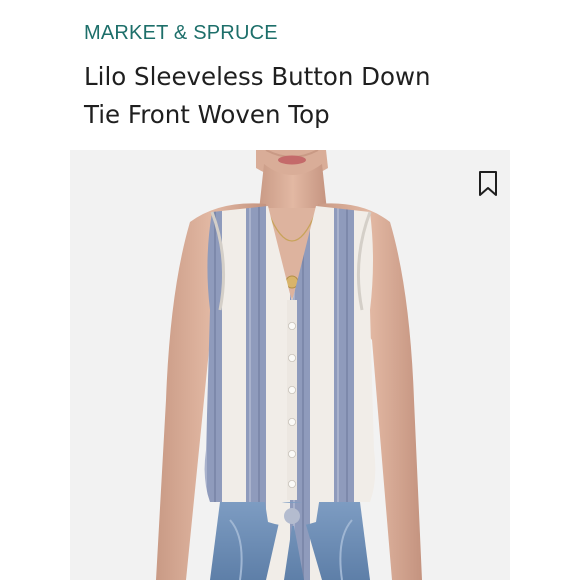 This screenshot has height=580, width=580. What do you see at coordinates (207, 114) in the screenshot?
I see `product-title-line-2: Tie Front Woven Top` at bounding box center [207, 114].